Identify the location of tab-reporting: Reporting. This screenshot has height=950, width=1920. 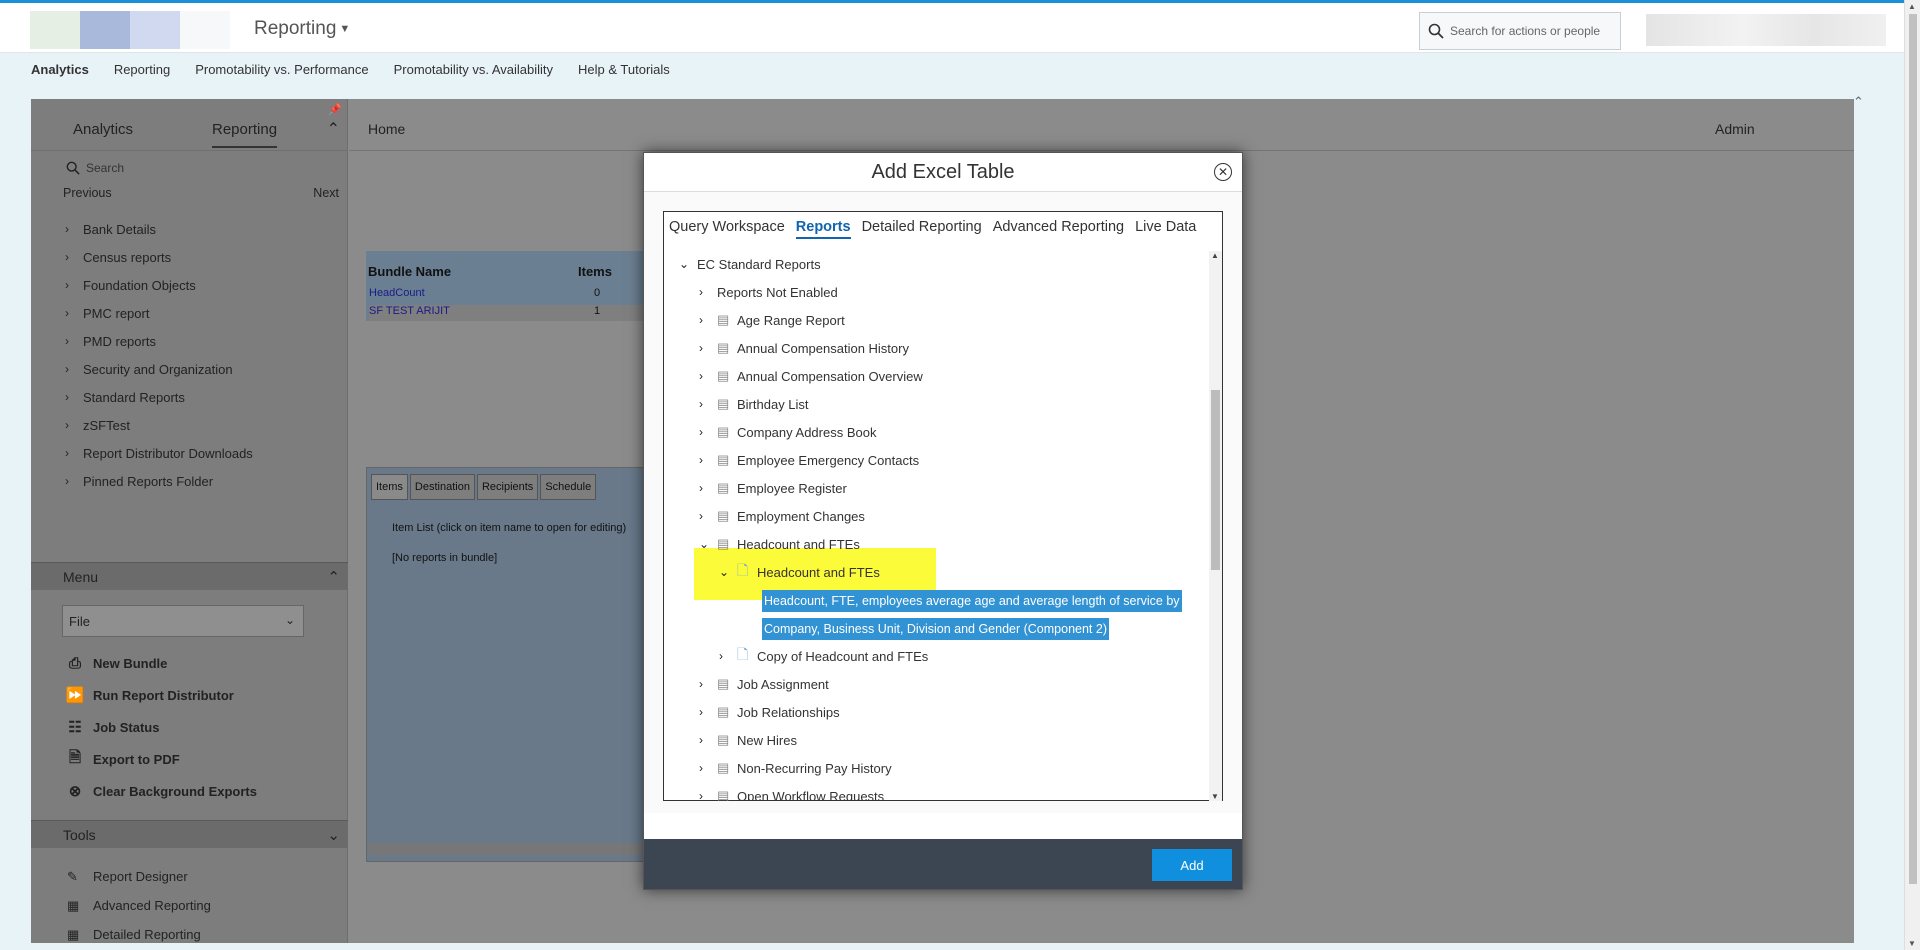
(245, 134).